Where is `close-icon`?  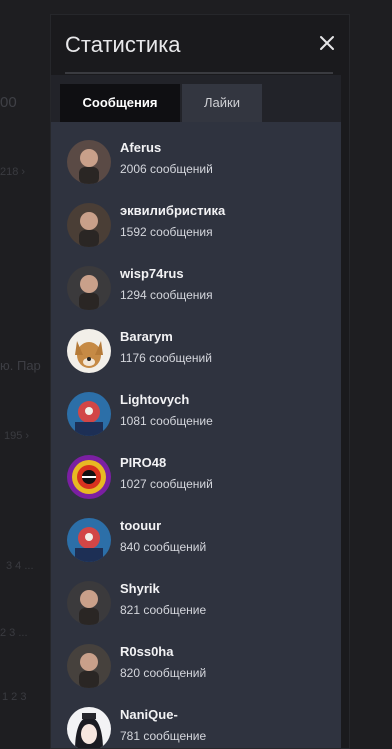 close-icon is located at coordinates (327, 43).